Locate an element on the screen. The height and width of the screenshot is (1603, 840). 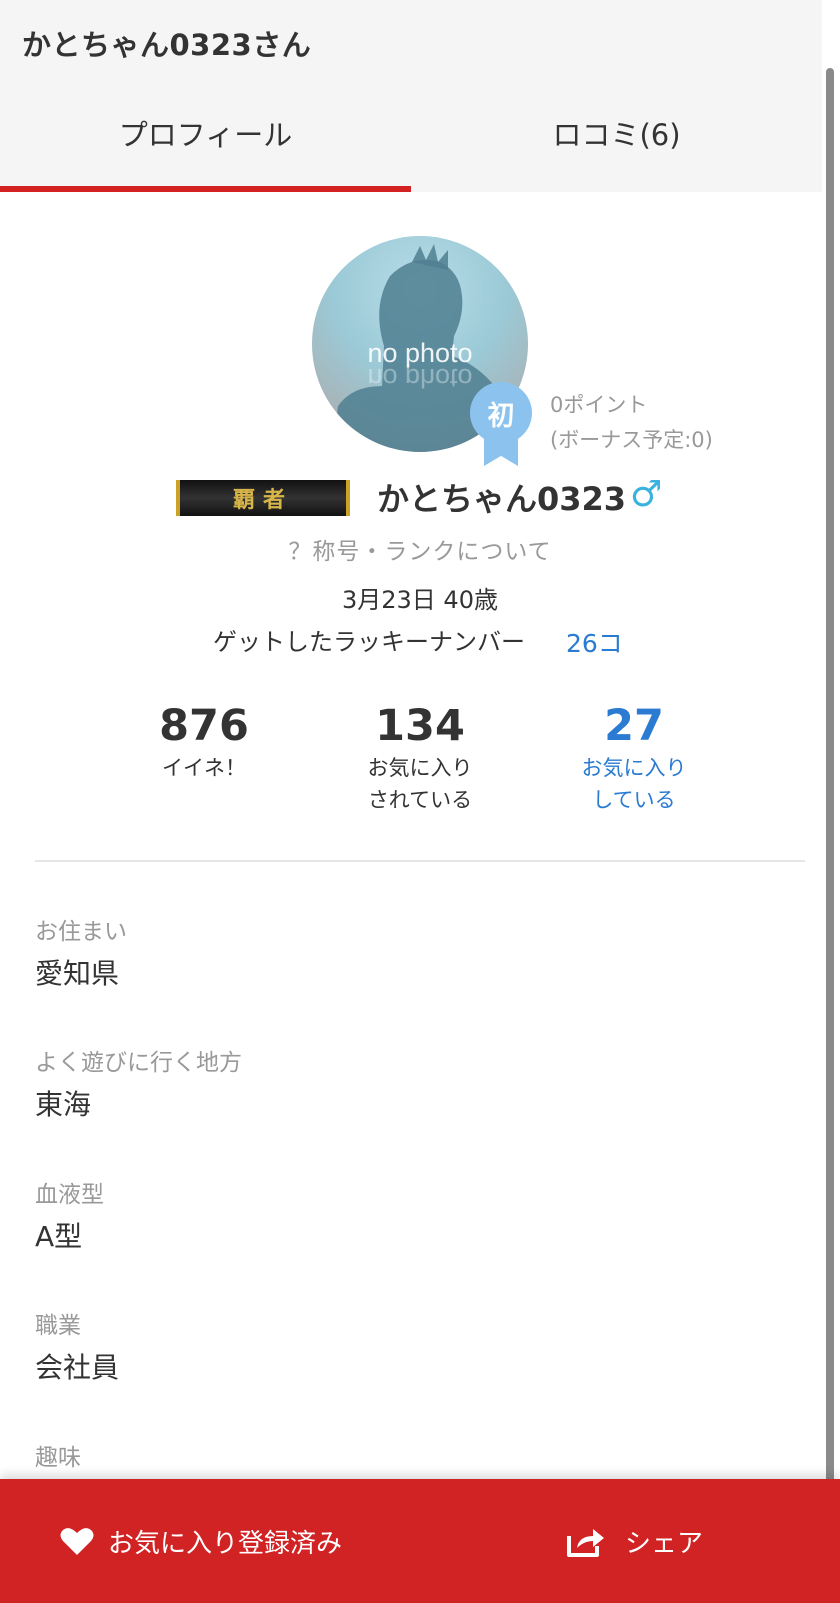
tab-bar: プロフィール ロコミ(6) is located at coordinates (411, 136).